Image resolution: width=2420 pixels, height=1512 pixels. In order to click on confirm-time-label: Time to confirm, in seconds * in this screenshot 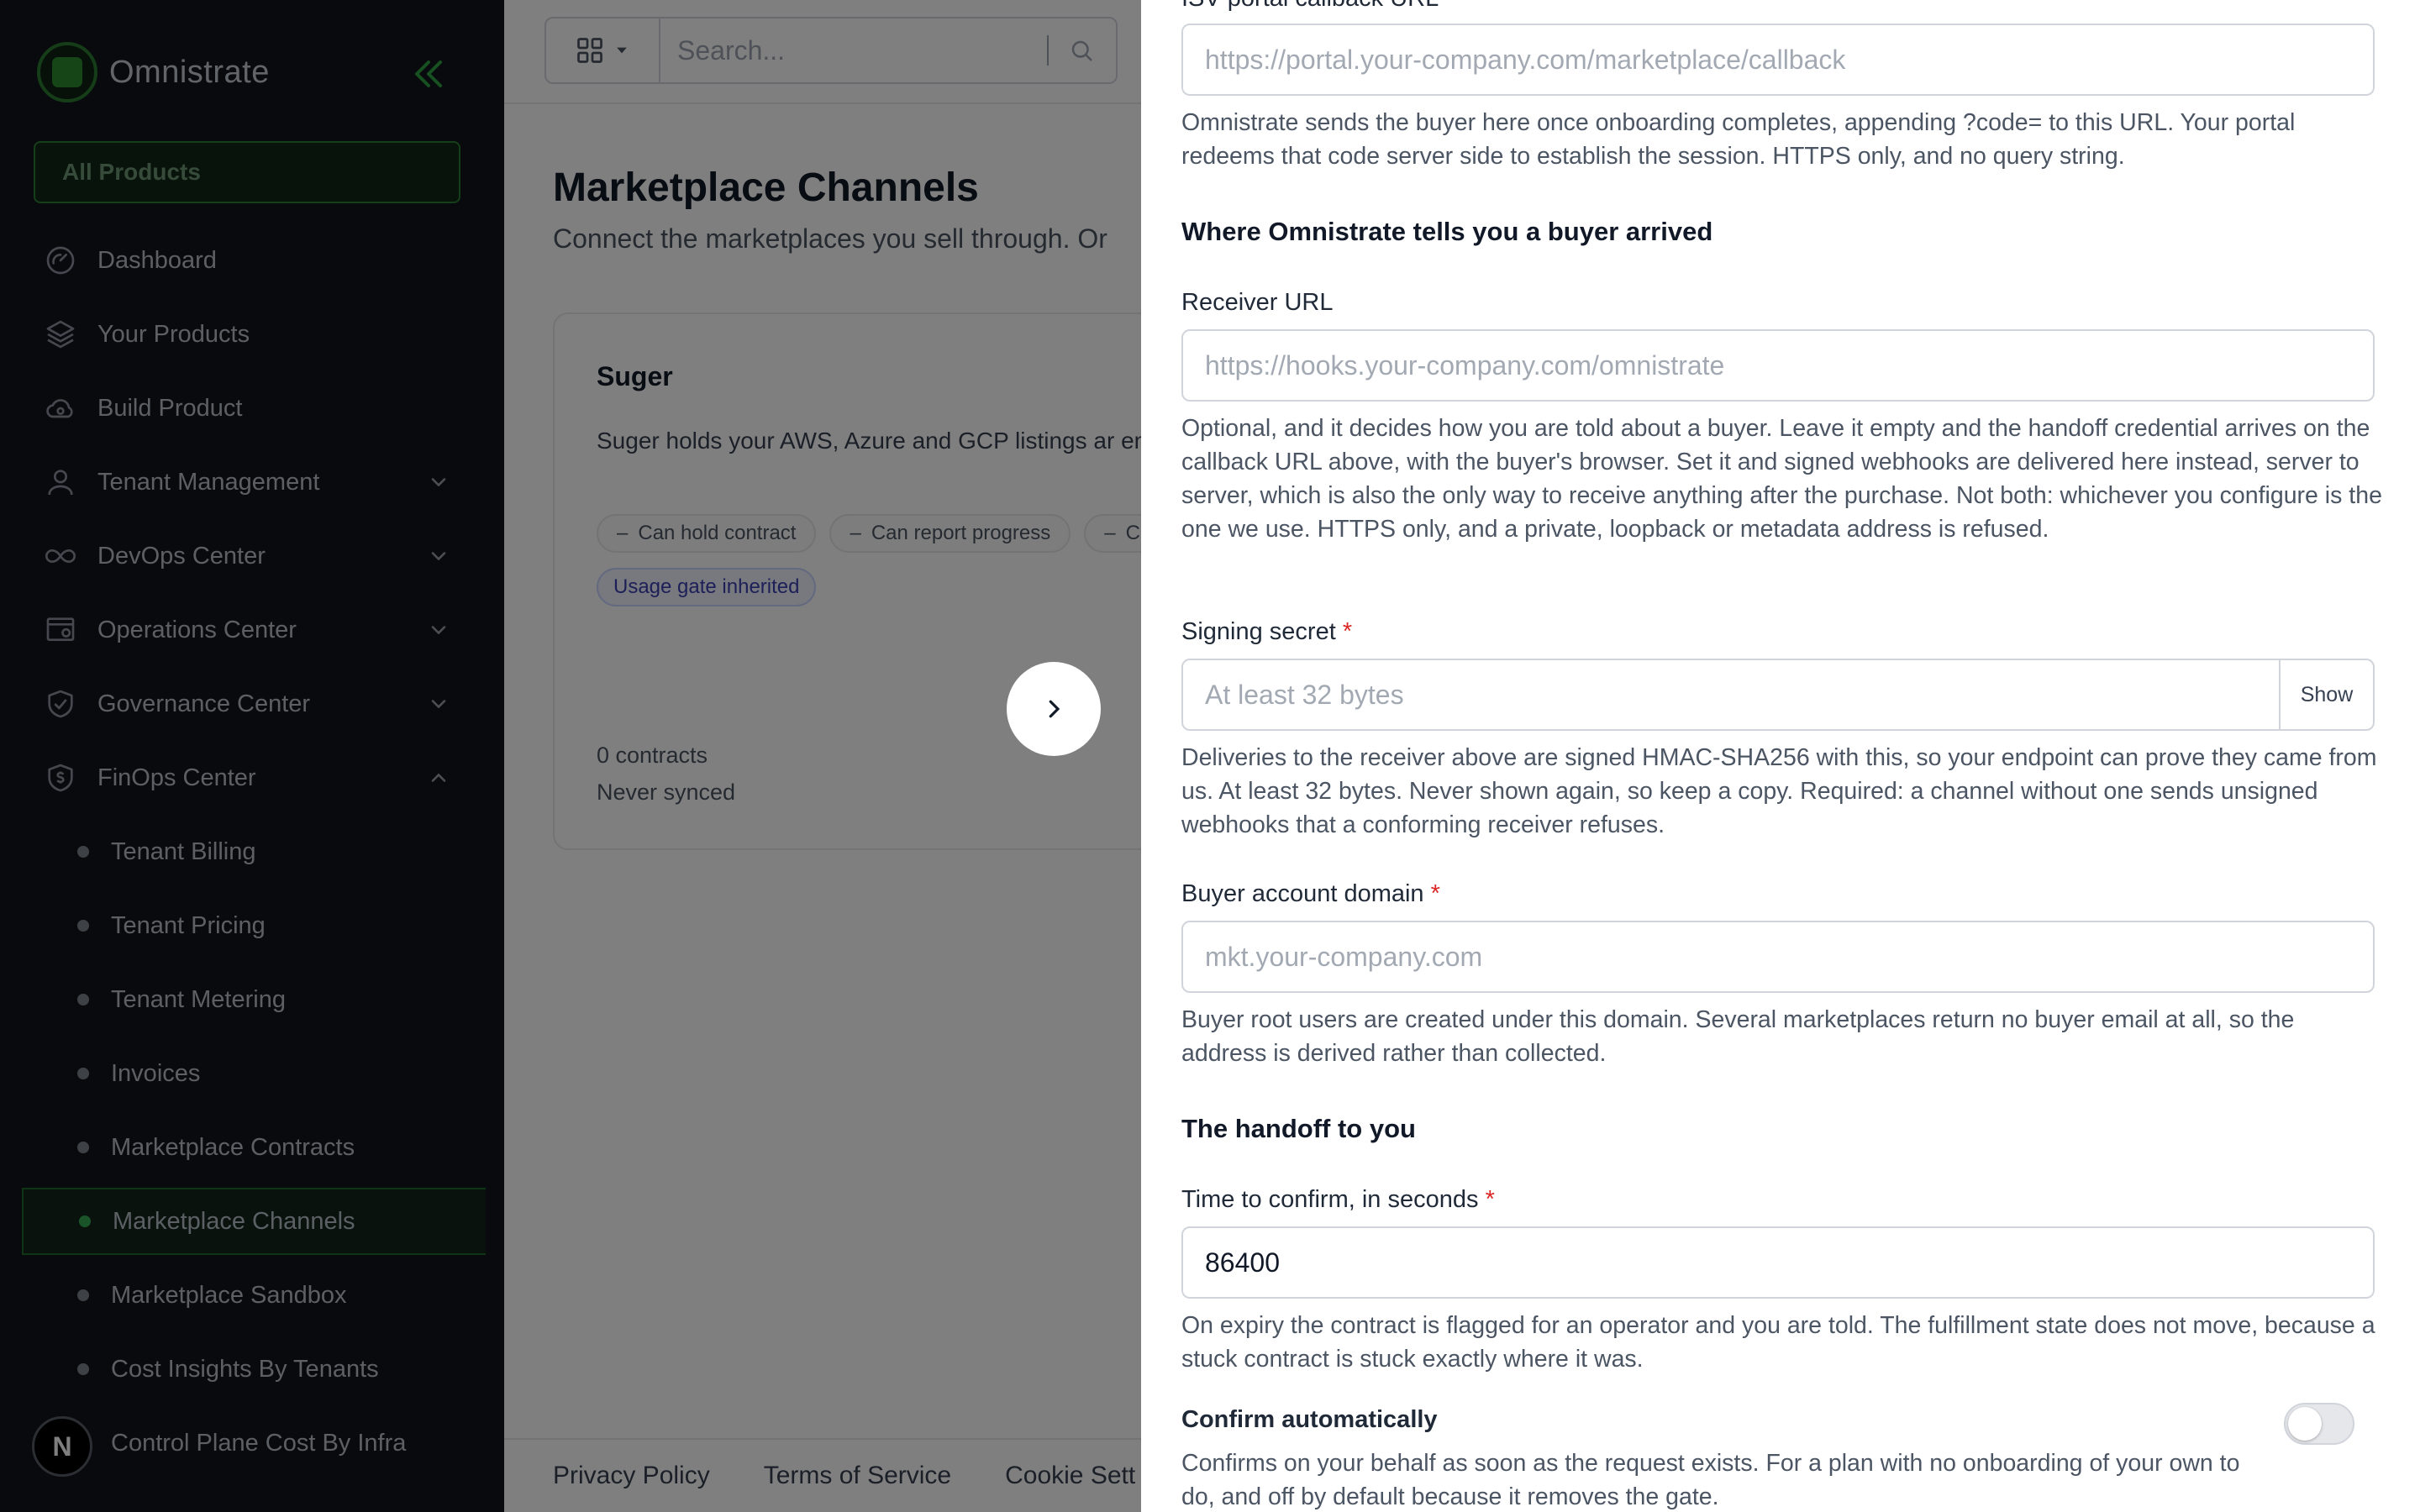, I will do `click(1338, 1199)`.